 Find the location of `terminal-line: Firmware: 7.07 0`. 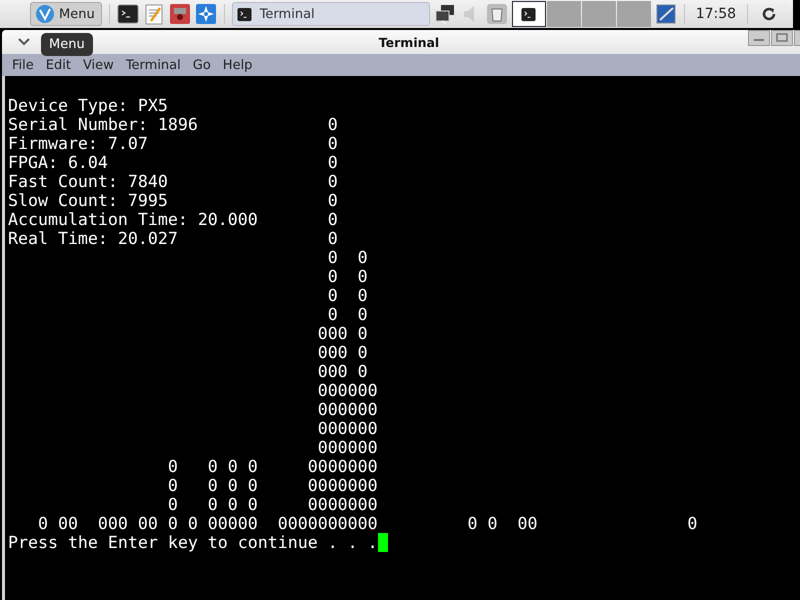

terminal-line: Firmware: 7.07 0 is located at coordinates (173, 143).